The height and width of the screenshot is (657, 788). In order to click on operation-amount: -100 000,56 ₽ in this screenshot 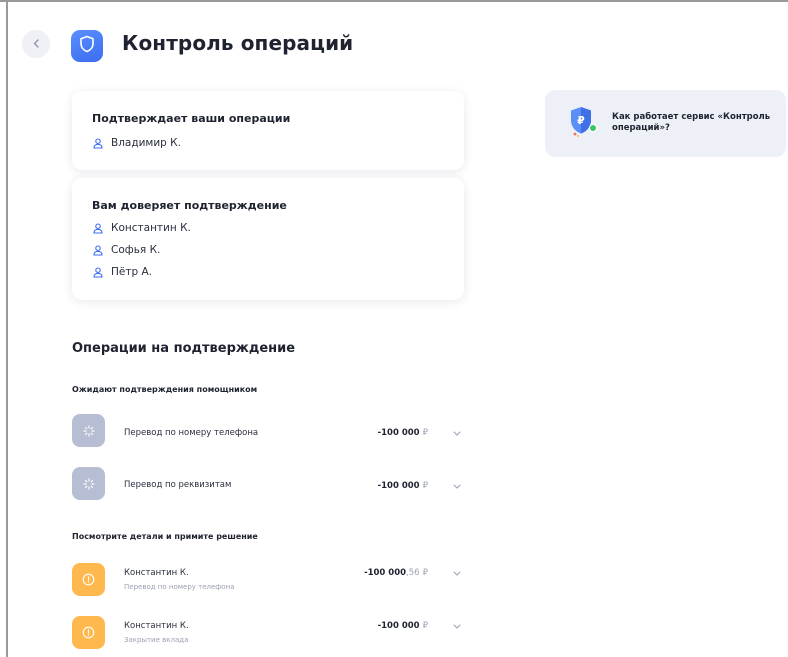, I will do `click(396, 573)`.